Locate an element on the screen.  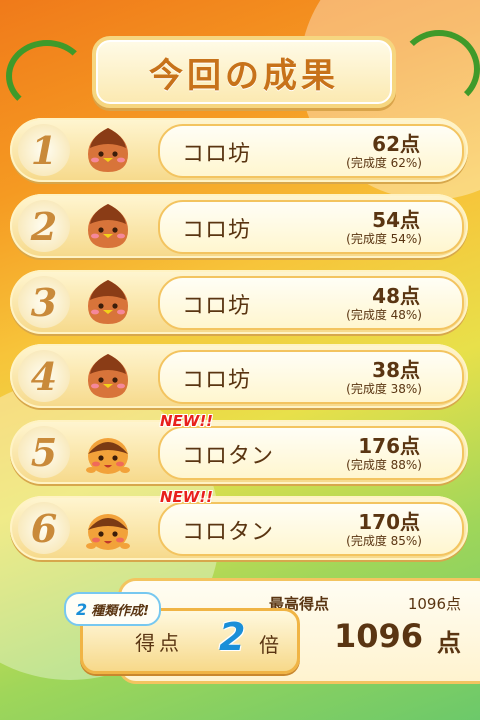
result-info: コロ坊 62点 (完成度 62%) is located at coordinates (311, 151).